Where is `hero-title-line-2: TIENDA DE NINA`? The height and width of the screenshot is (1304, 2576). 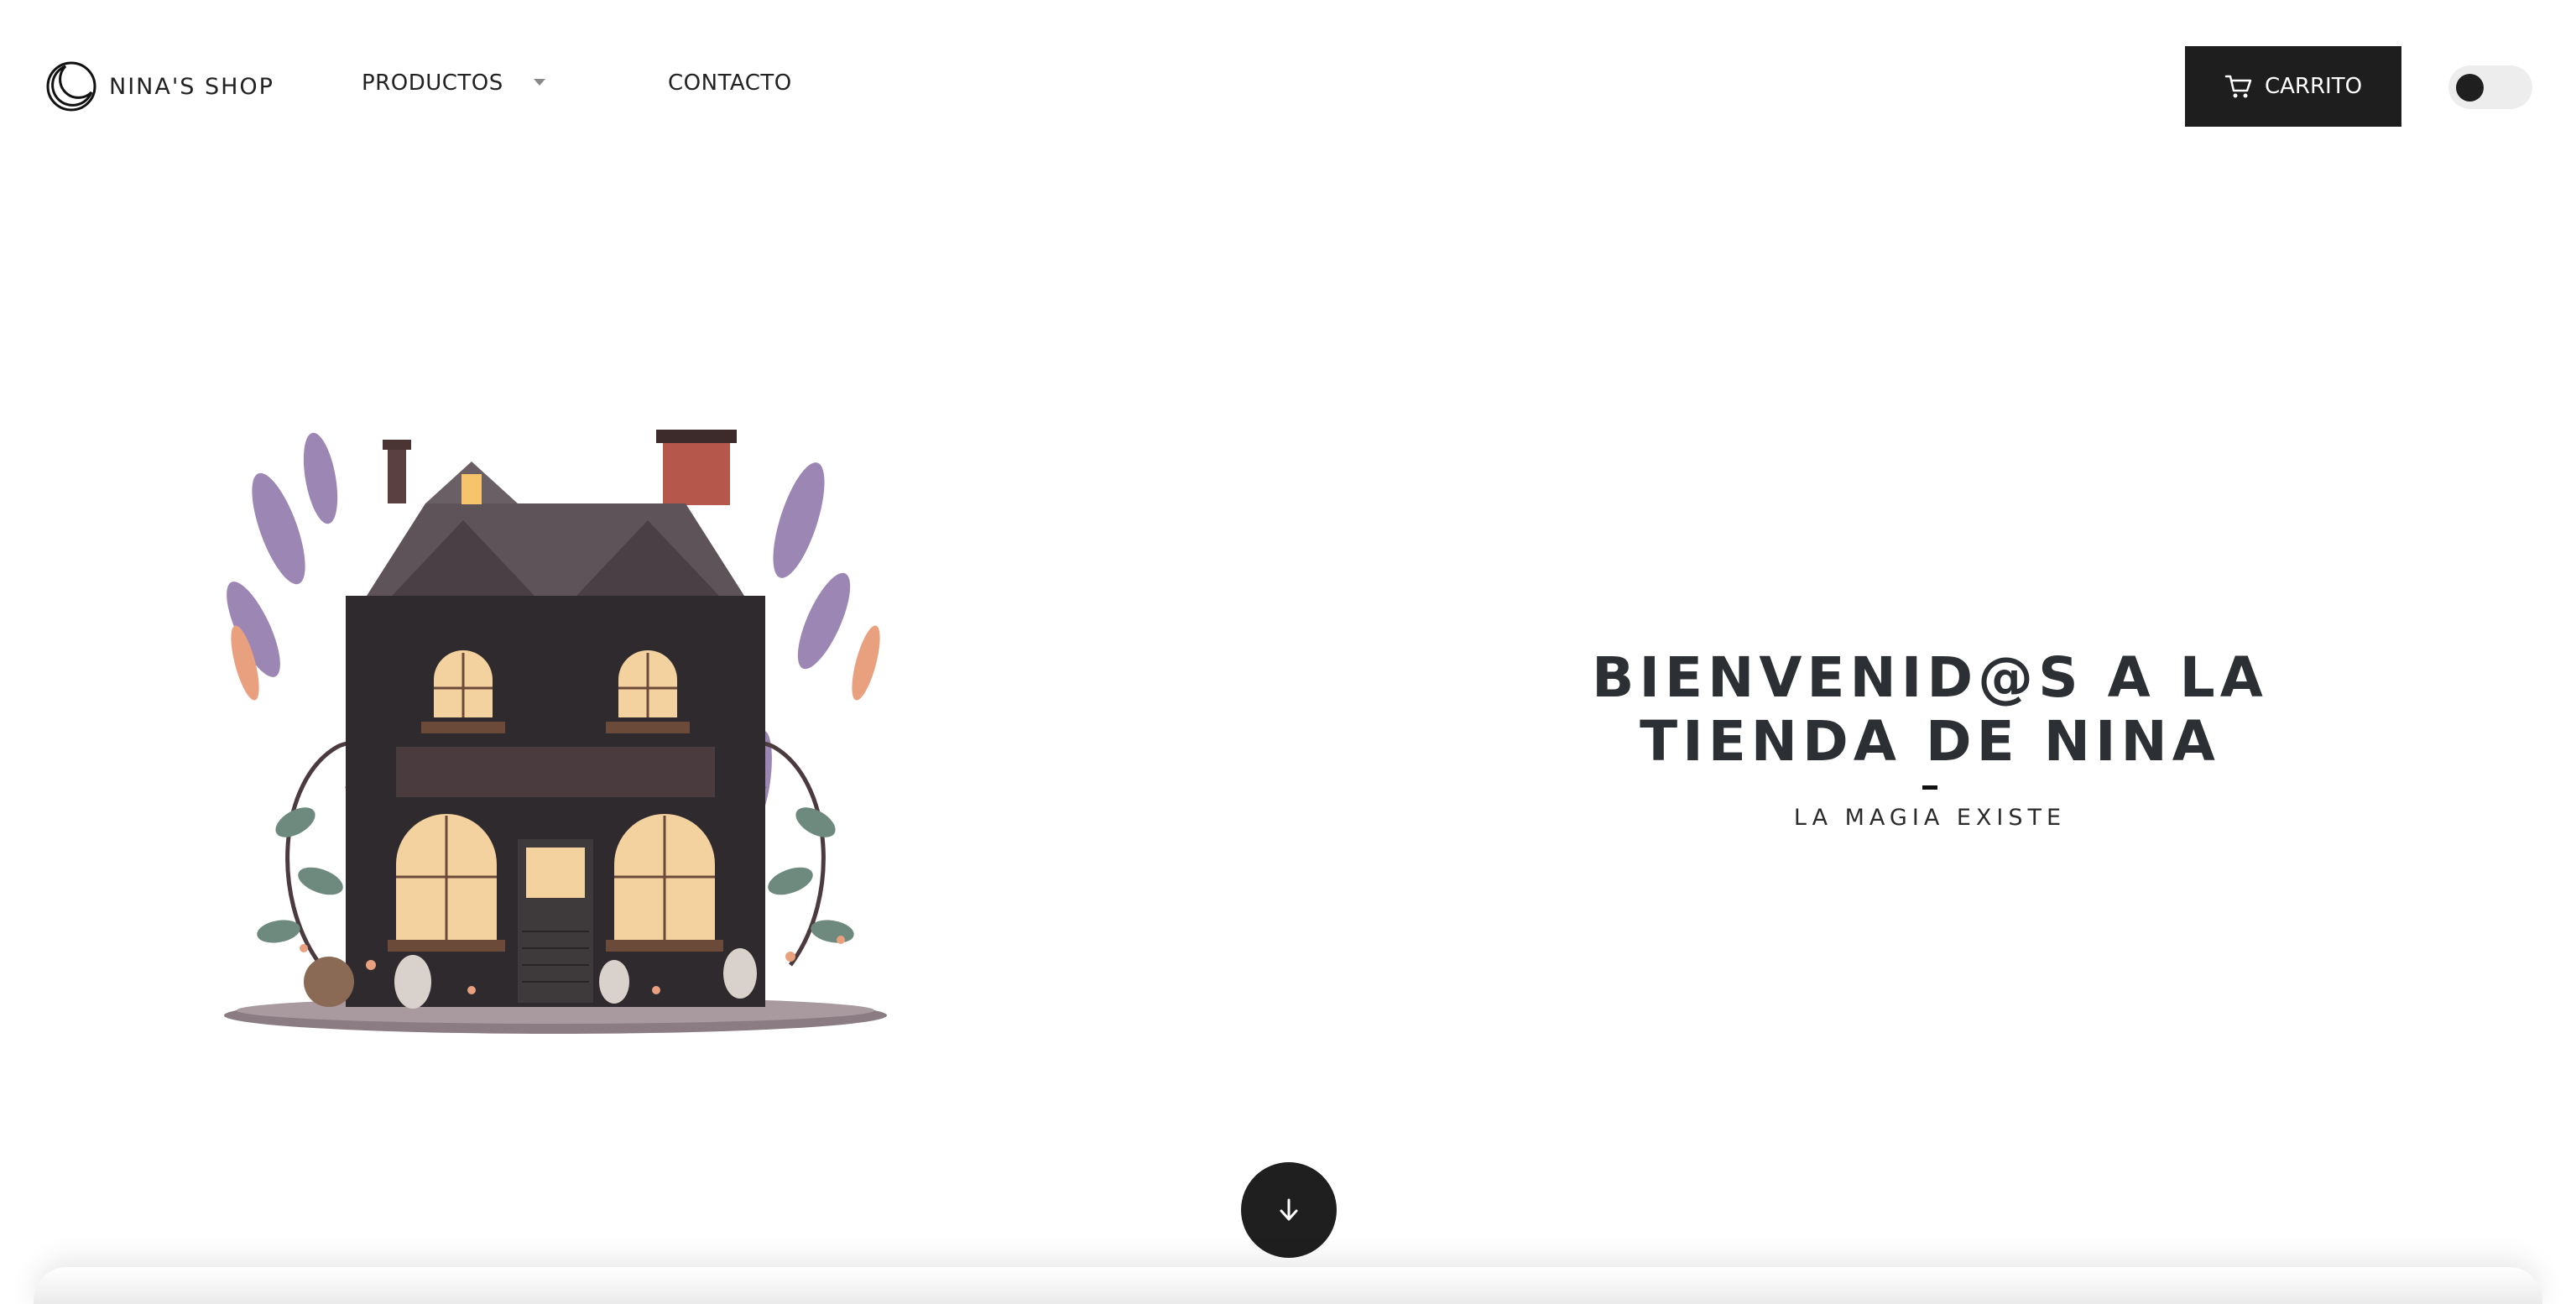 hero-title-line-2: TIENDA DE NINA is located at coordinates (1930, 741).